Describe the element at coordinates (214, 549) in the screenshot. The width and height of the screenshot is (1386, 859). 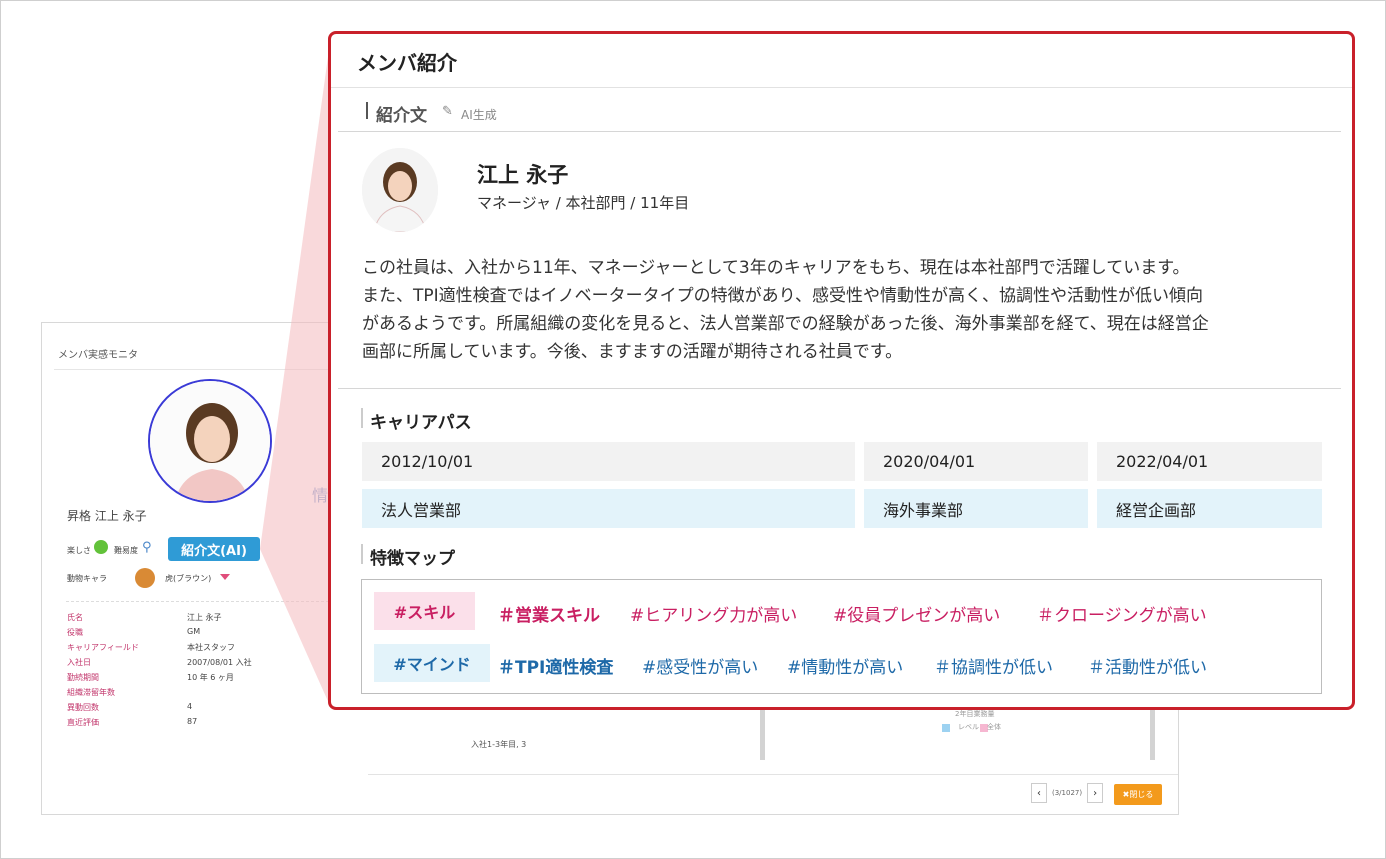
I see `intro-ai-button: 紹介文(AI)` at that location.